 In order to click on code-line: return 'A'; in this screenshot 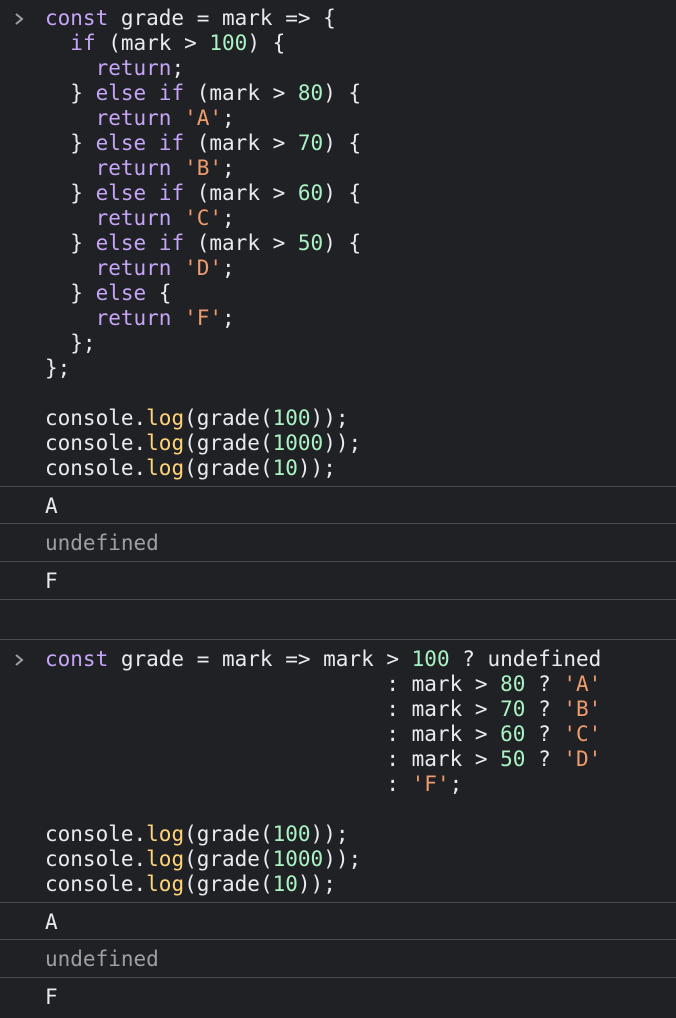, I will do `click(203, 118)`.